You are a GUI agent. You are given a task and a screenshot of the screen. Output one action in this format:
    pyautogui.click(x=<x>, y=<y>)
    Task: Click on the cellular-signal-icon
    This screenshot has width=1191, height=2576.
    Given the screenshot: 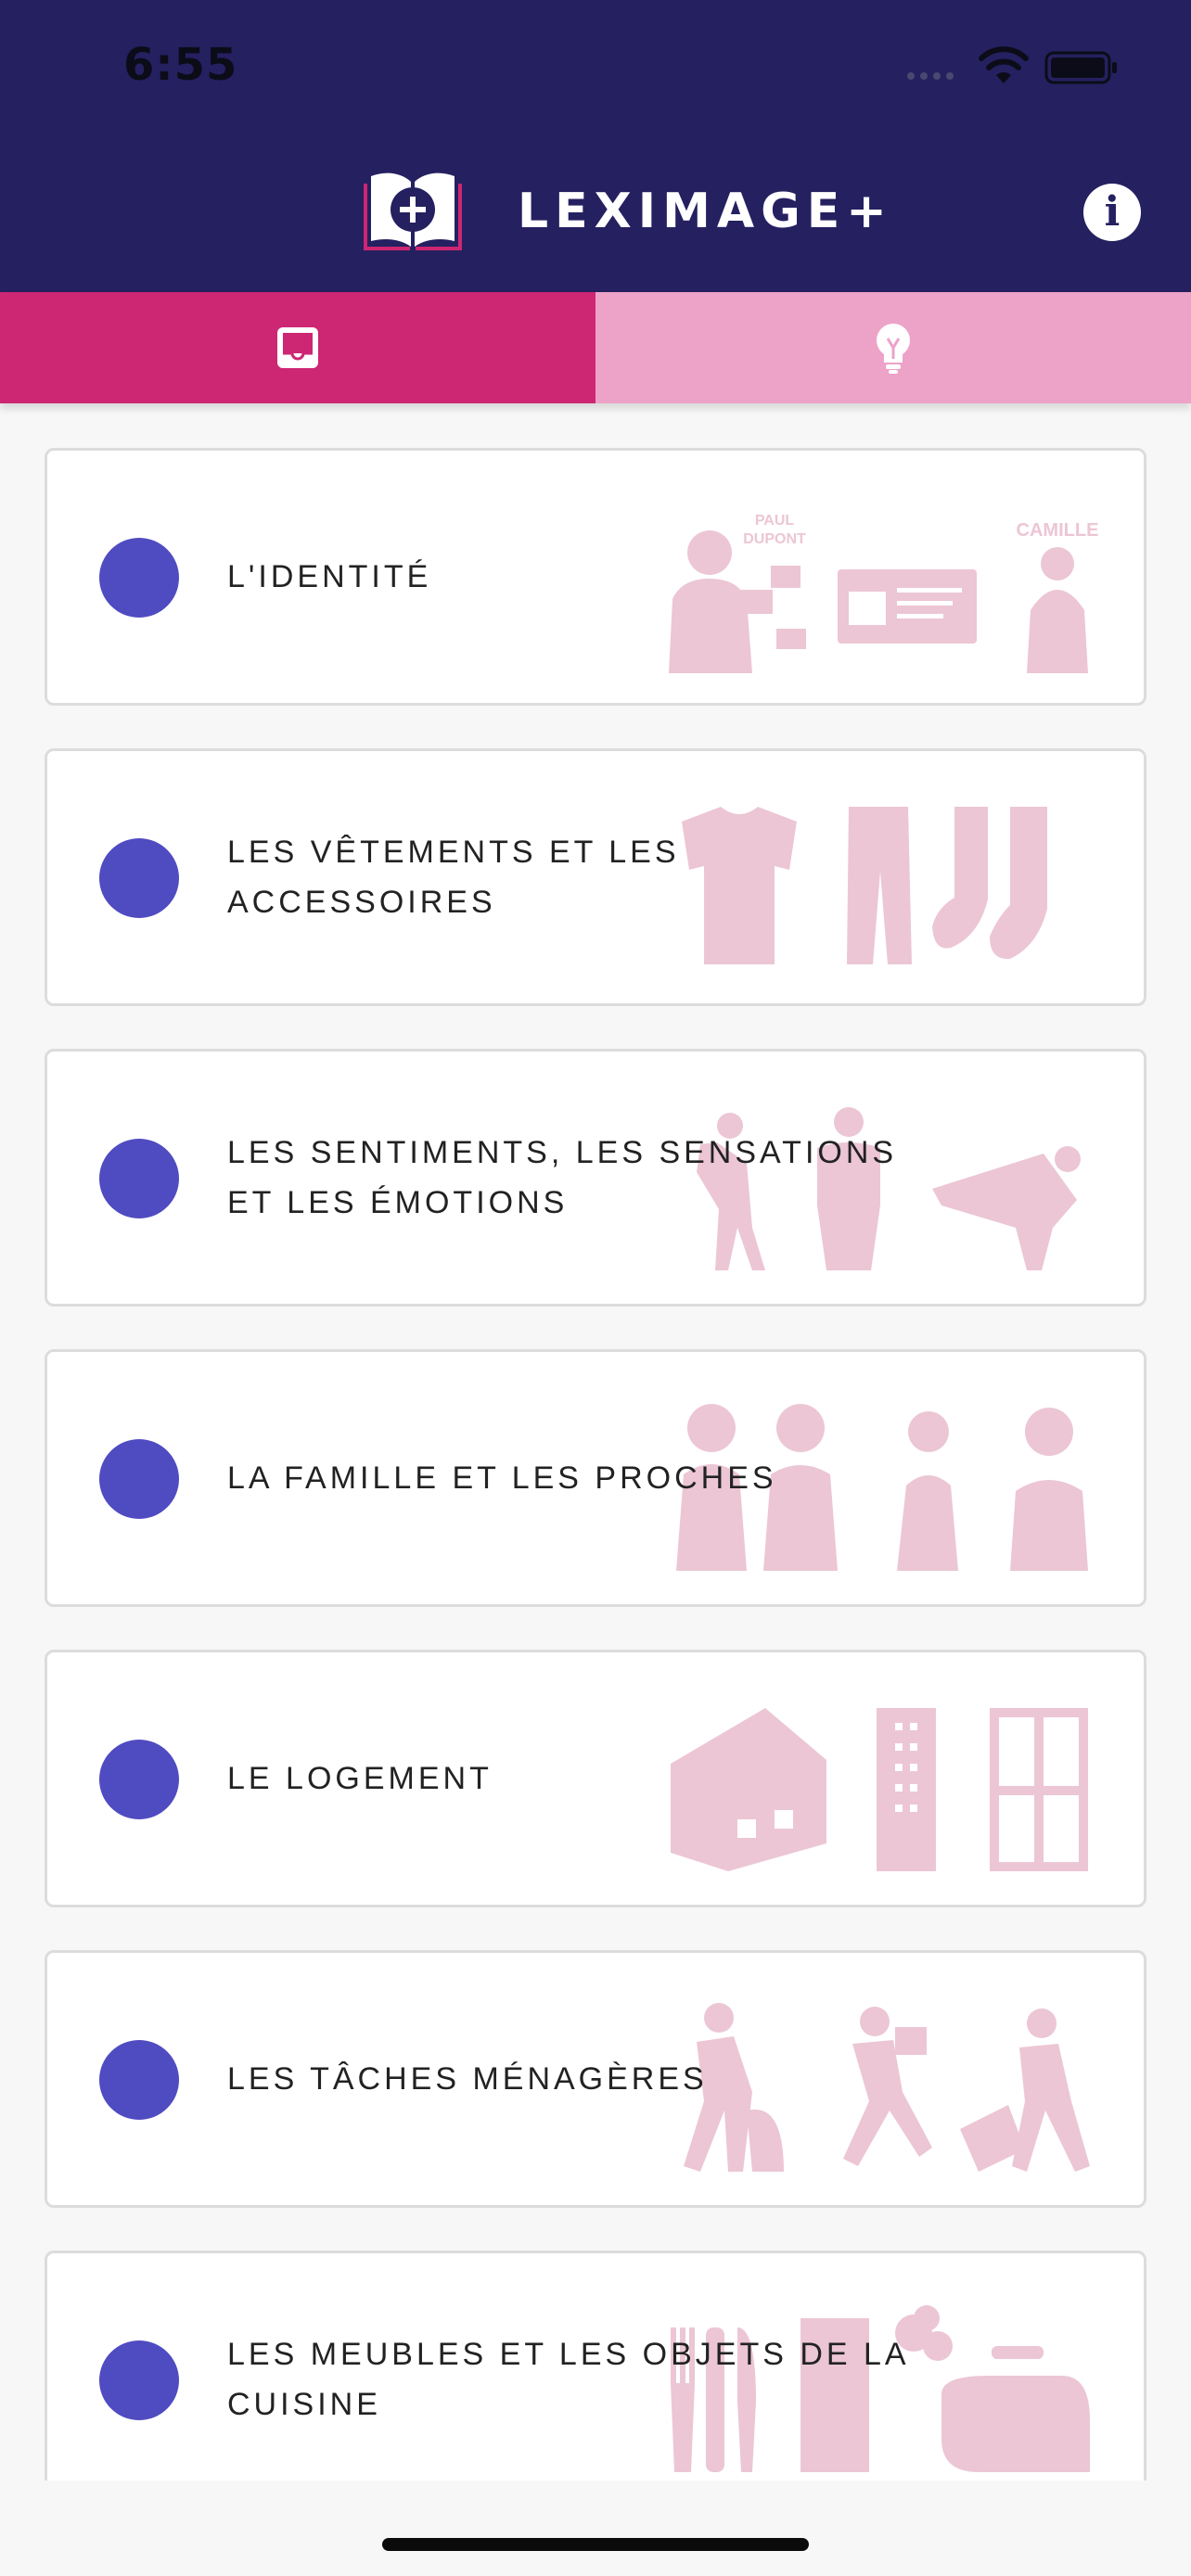 What is the action you would take?
    pyautogui.click(x=931, y=76)
    